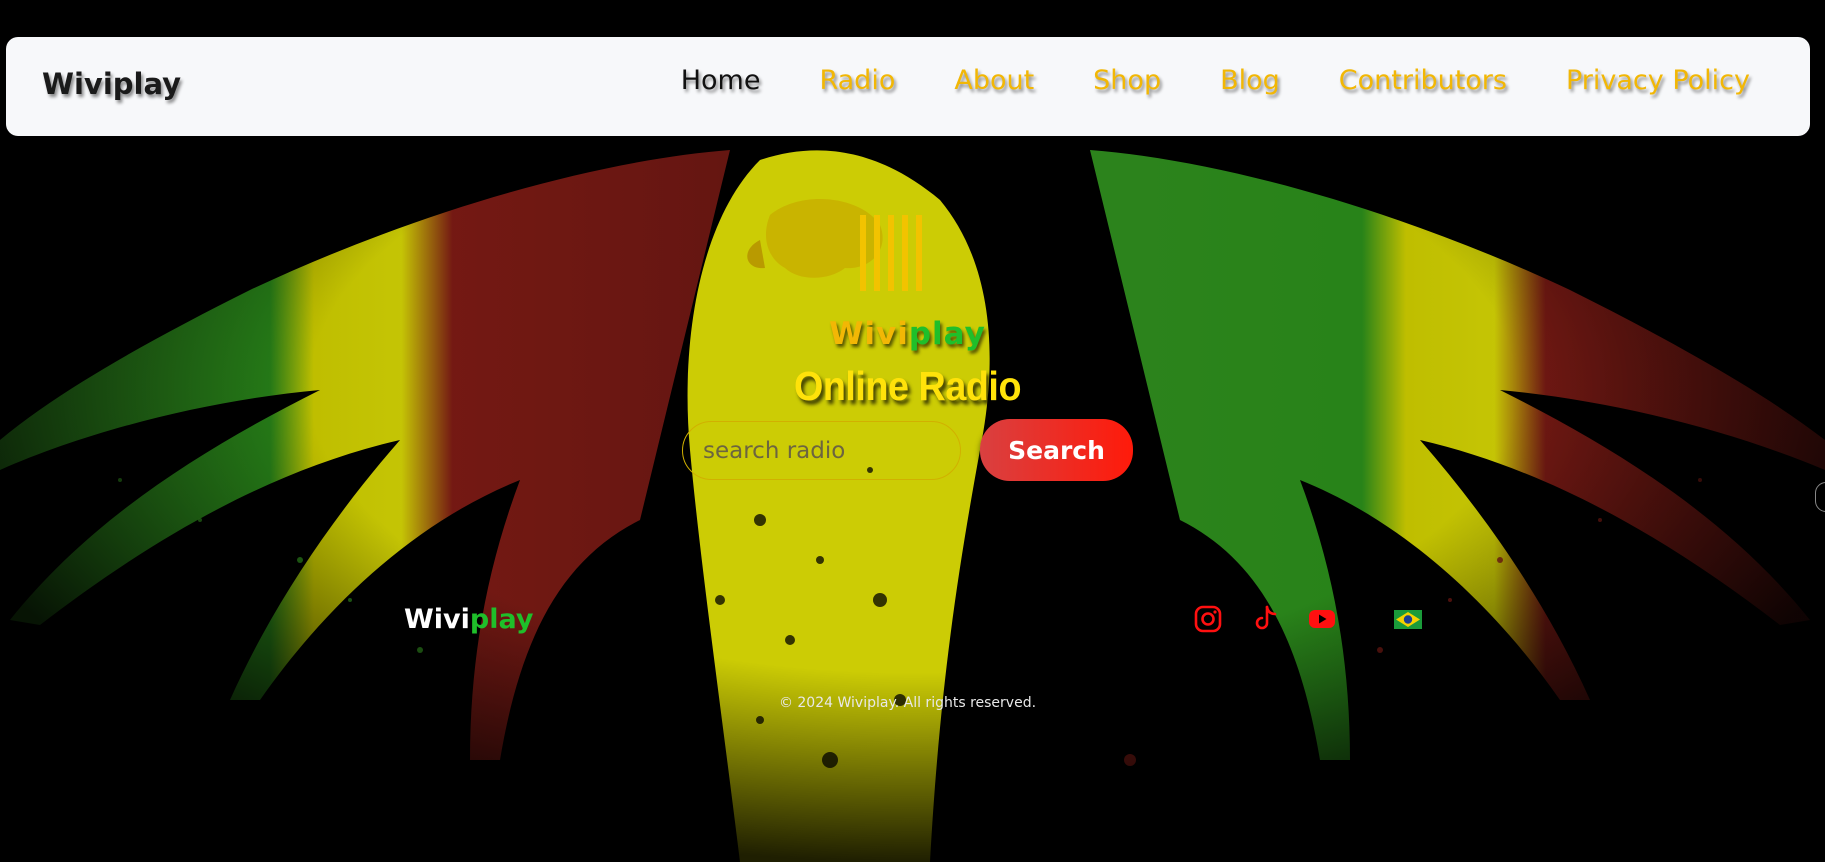 The width and height of the screenshot is (1825, 862). I want to click on search-button: Search, so click(1056, 450).